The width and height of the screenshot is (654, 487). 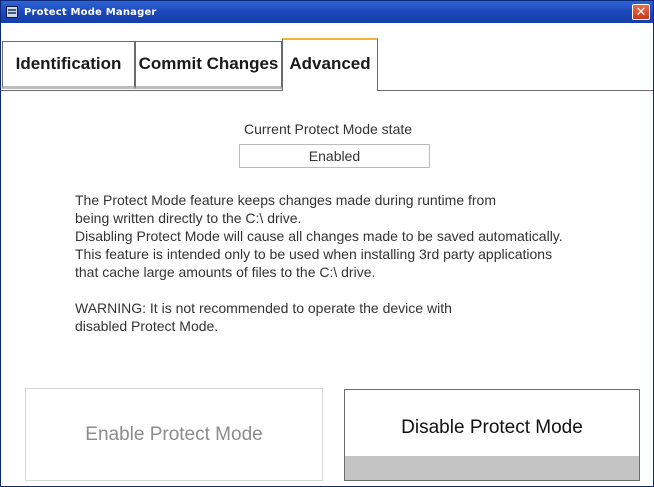 I want to click on disable-button-label: Disable Protect Mode, so click(x=492, y=427).